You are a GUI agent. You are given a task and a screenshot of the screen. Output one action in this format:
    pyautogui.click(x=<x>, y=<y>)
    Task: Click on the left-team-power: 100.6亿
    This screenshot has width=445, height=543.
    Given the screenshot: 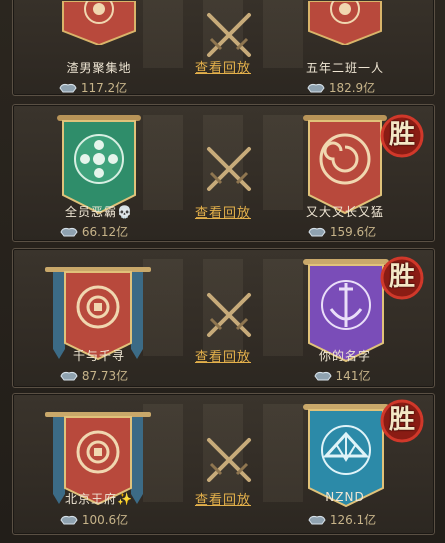 What is the action you would take?
    pyautogui.click(x=94, y=519)
    